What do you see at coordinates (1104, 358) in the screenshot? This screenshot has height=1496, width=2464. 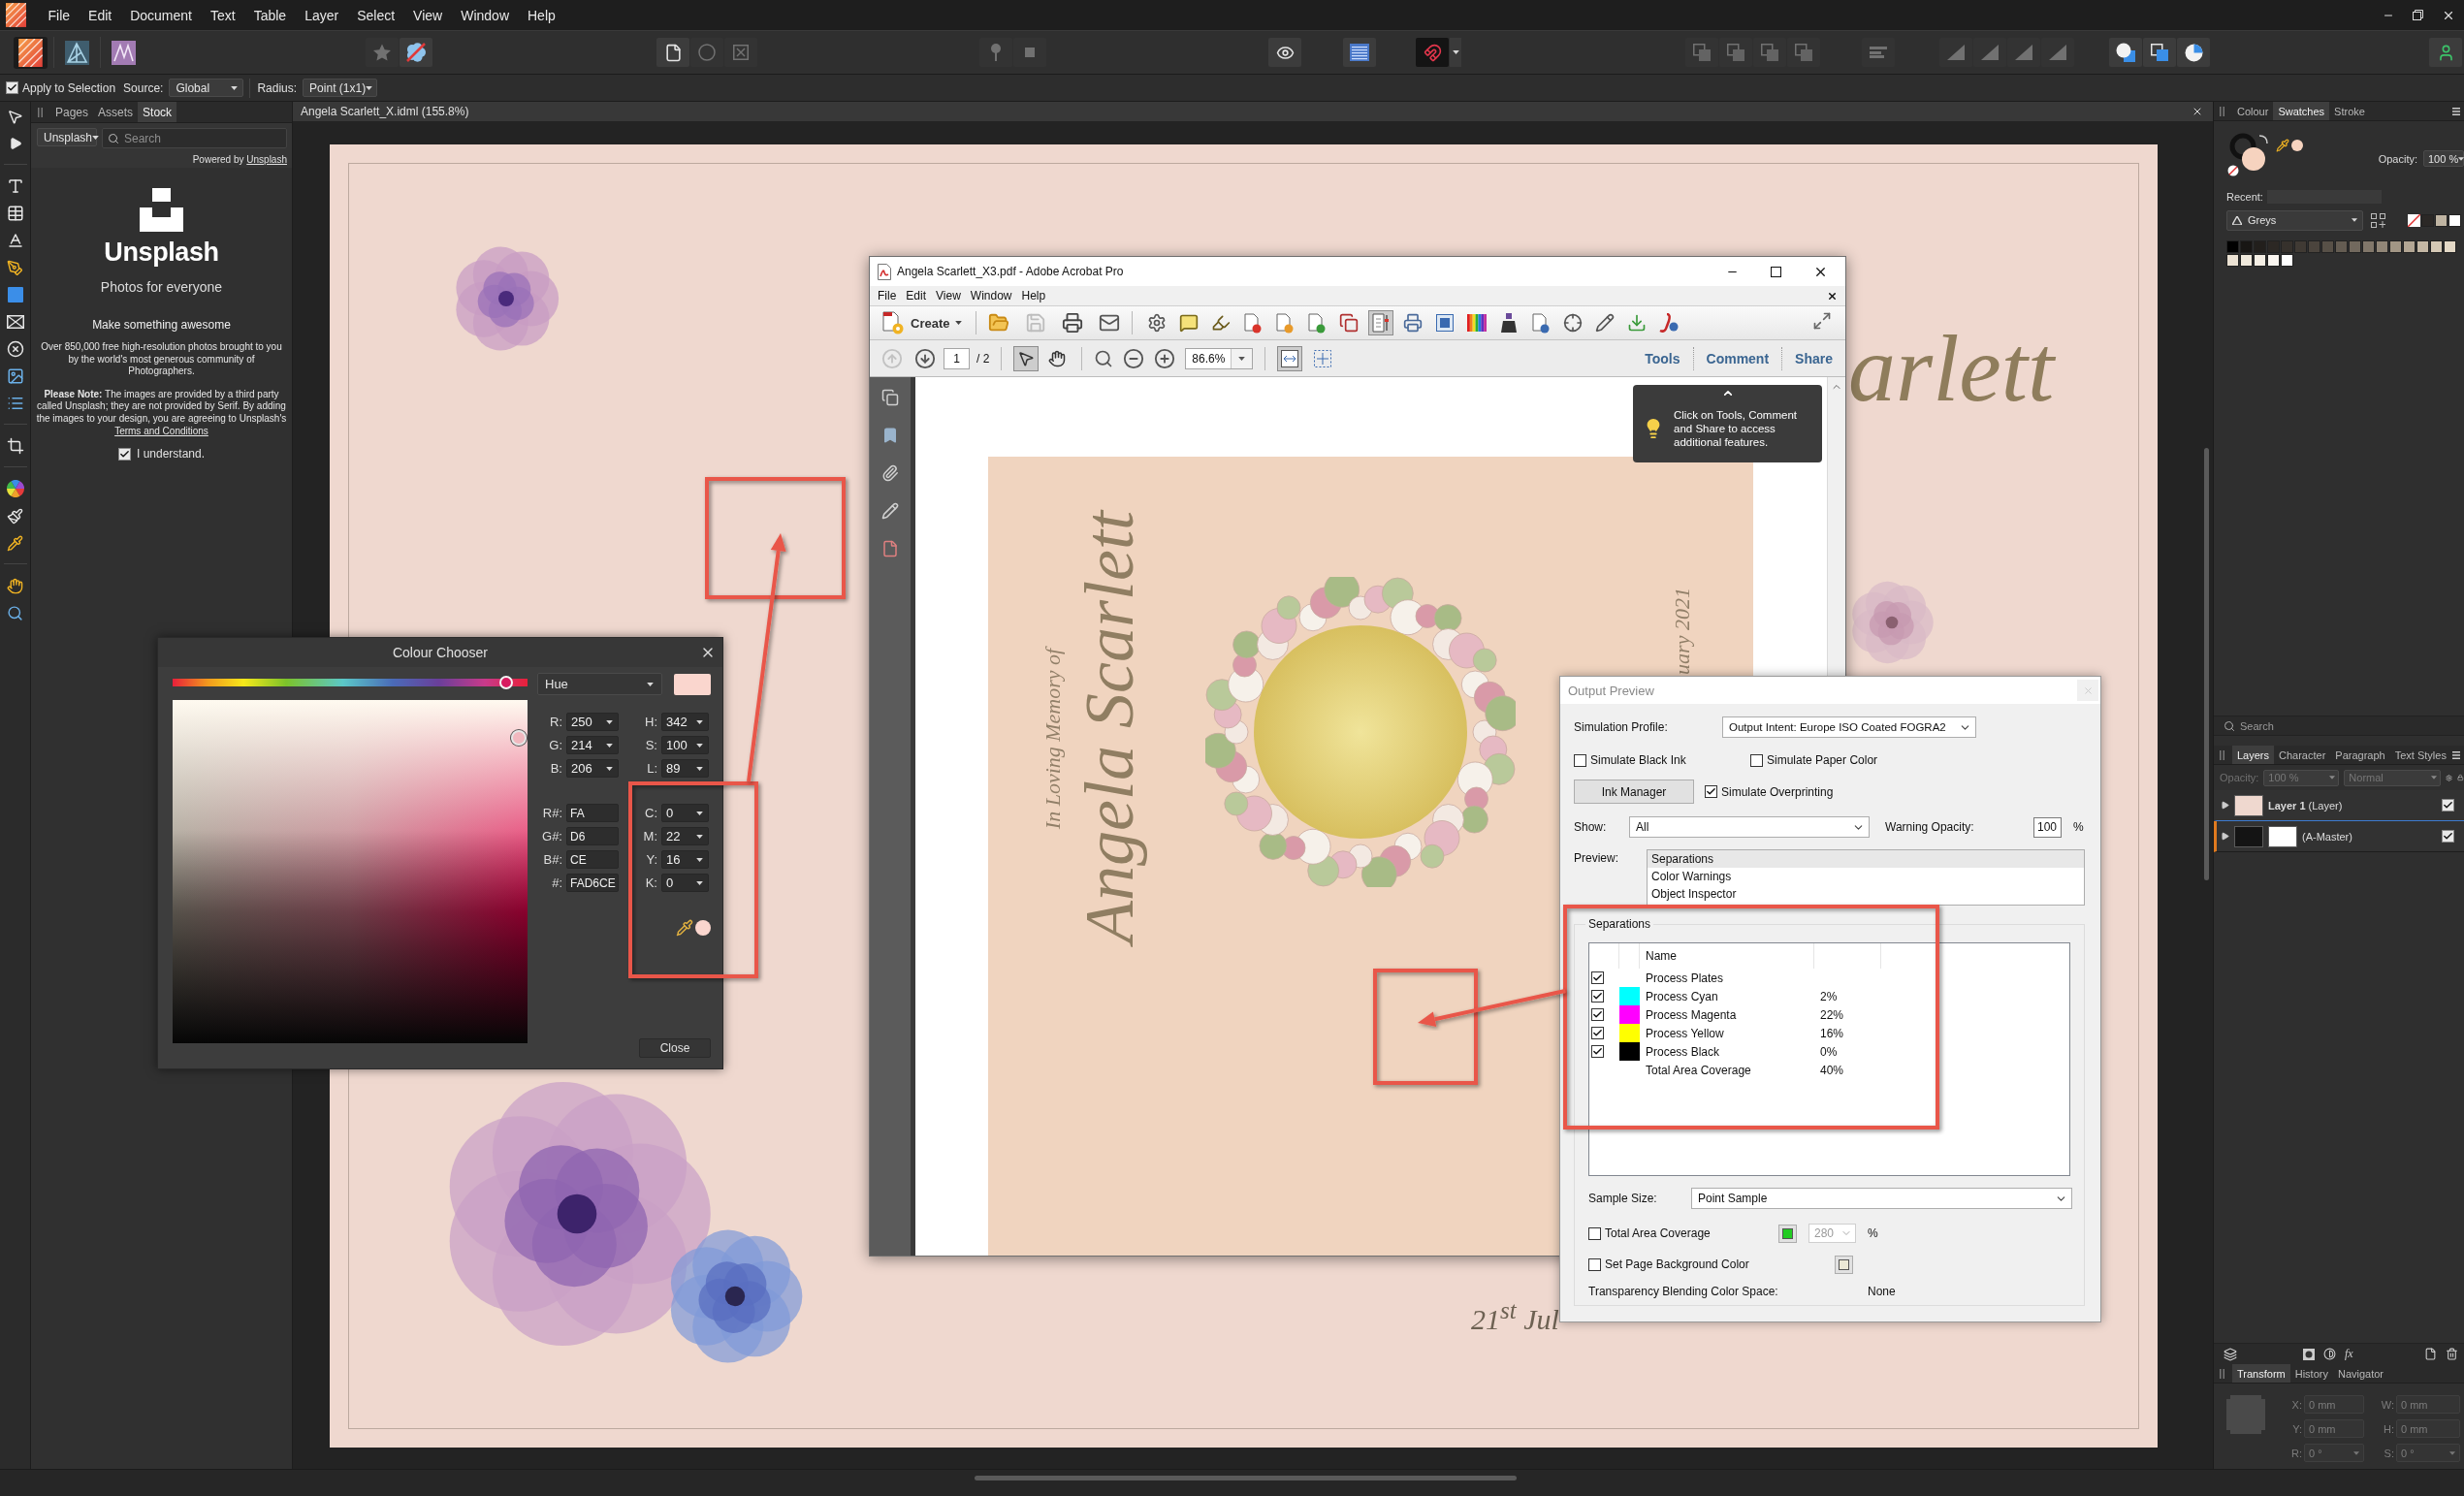 I see `magnifier-icon` at bounding box center [1104, 358].